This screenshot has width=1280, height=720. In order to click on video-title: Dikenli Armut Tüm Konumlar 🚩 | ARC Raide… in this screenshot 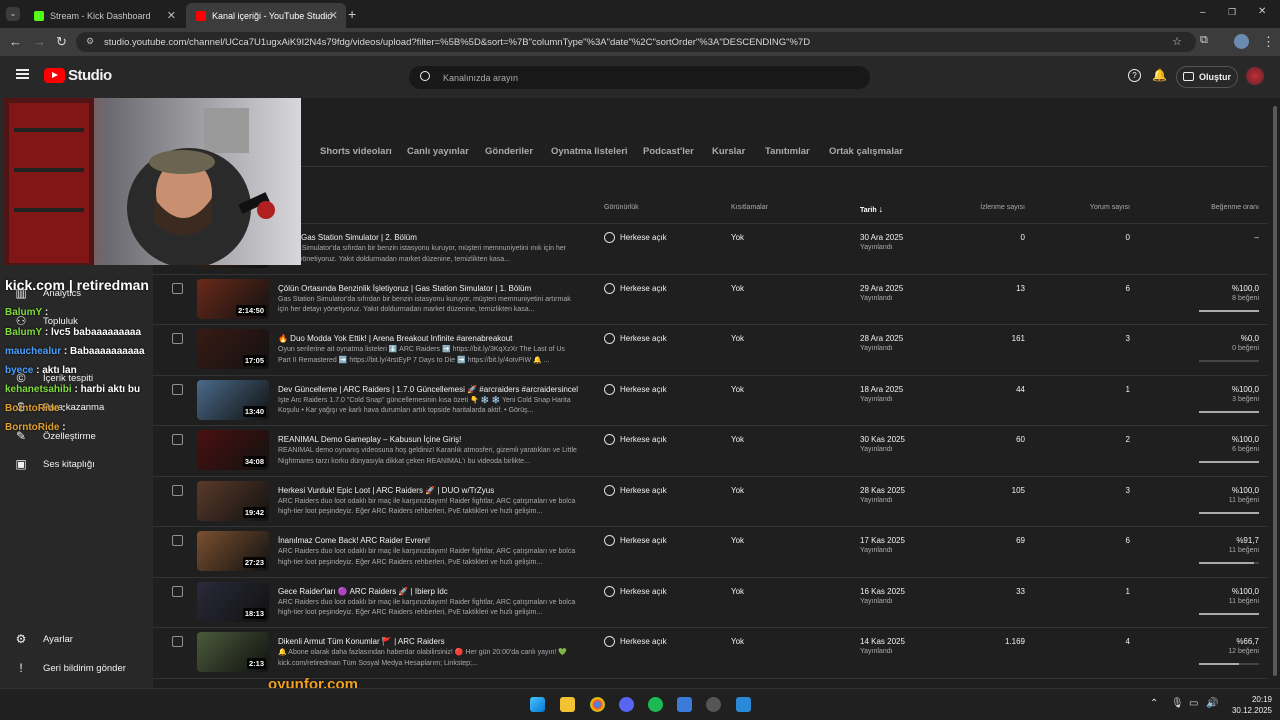, I will do `click(428, 641)`.